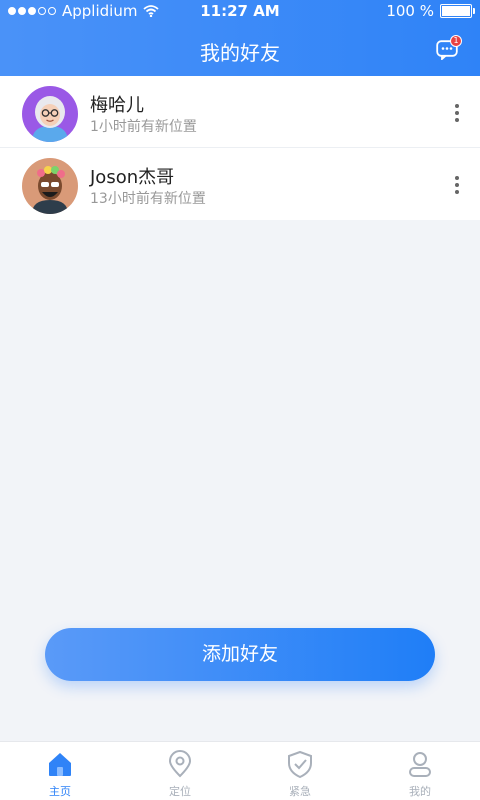  What do you see at coordinates (240, 38) in the screenshot?
I see `header: Applidium 11:27 AM 100 % 我的好友 1` at bounding box center [240, 38].